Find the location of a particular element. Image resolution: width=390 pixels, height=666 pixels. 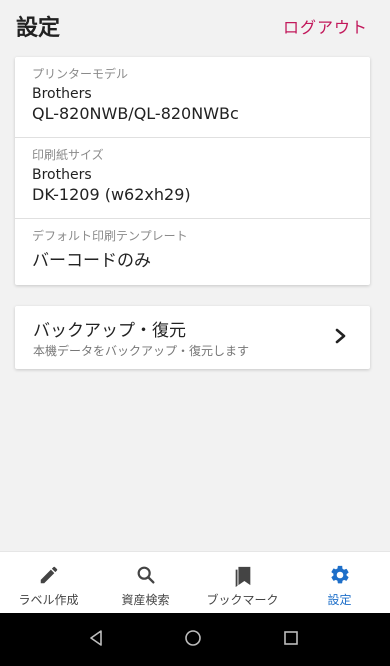

nav-item-bookmark: ブックマーク is located at coordinates (242, 583).